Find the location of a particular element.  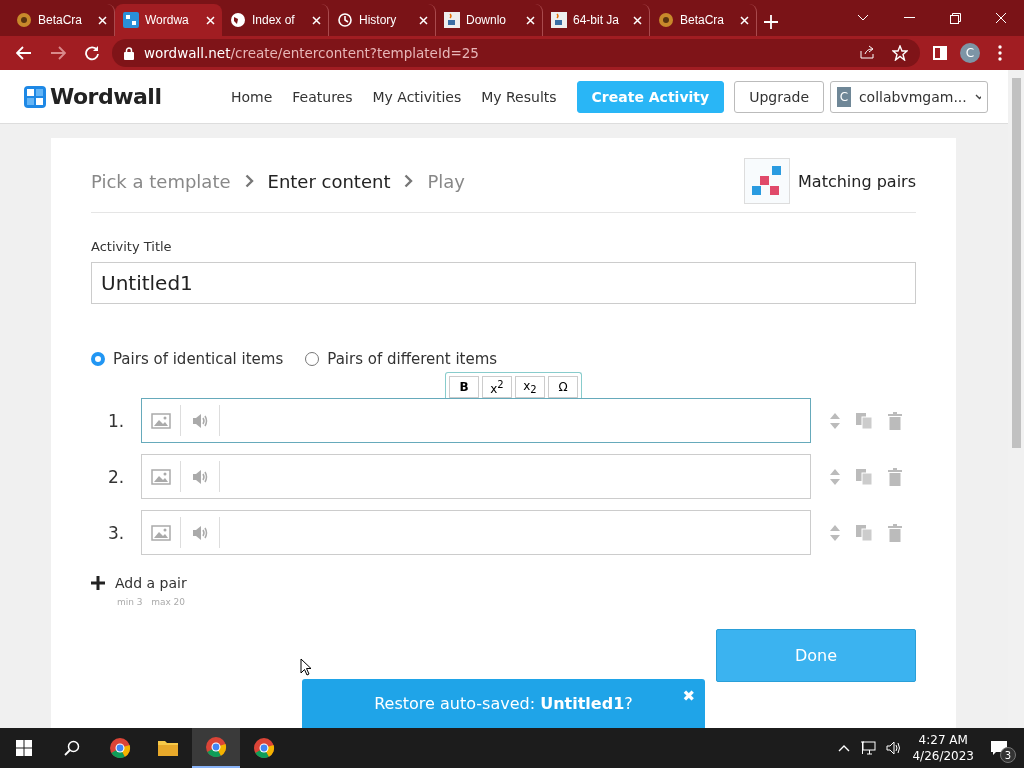

add-pair-link: Add a pair is located at coordinates (151, 583).